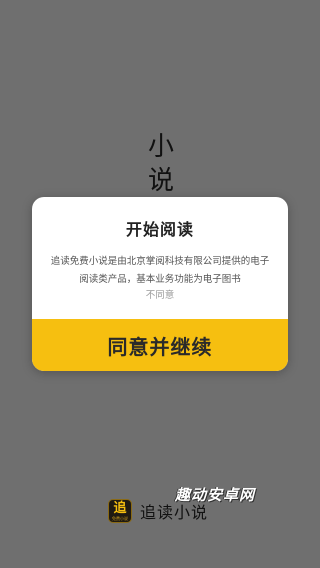 This screenshot has width=320, height=568. Describe the element at coordinates (174, 512) in the screenshot. I see `app-name: 追读小说` at that location.